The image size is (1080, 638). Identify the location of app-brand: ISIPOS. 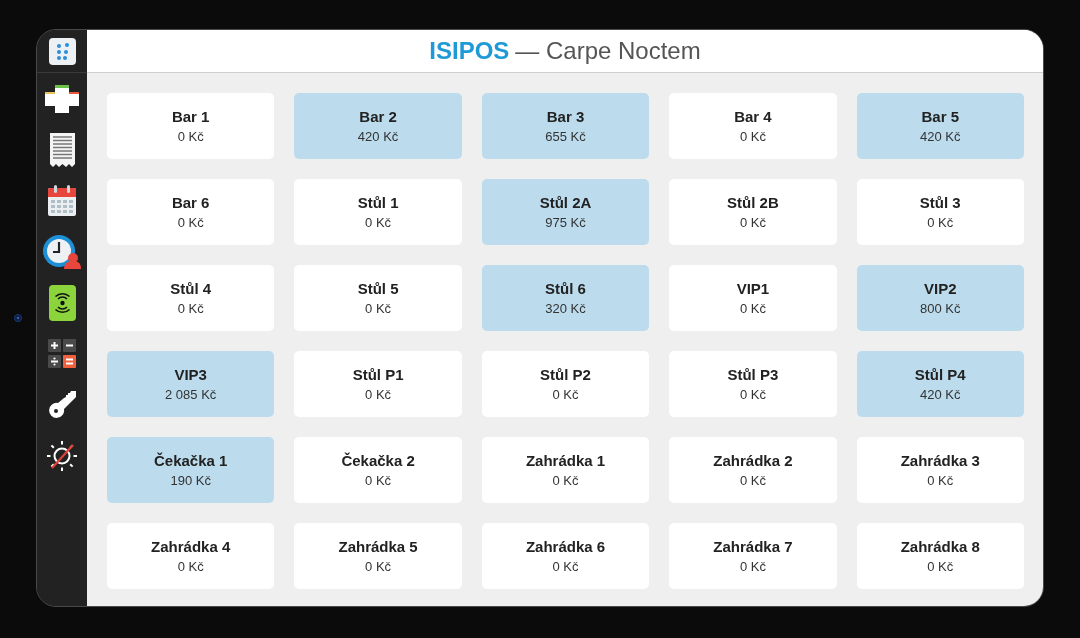
(469, 51).